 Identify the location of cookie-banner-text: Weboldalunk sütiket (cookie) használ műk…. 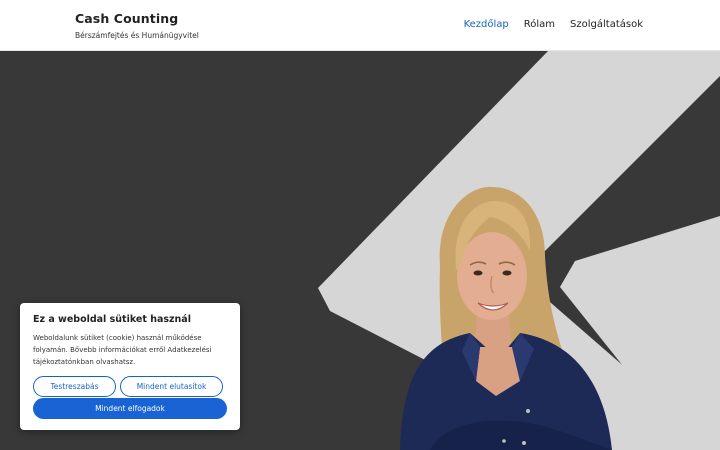
(122, 350).